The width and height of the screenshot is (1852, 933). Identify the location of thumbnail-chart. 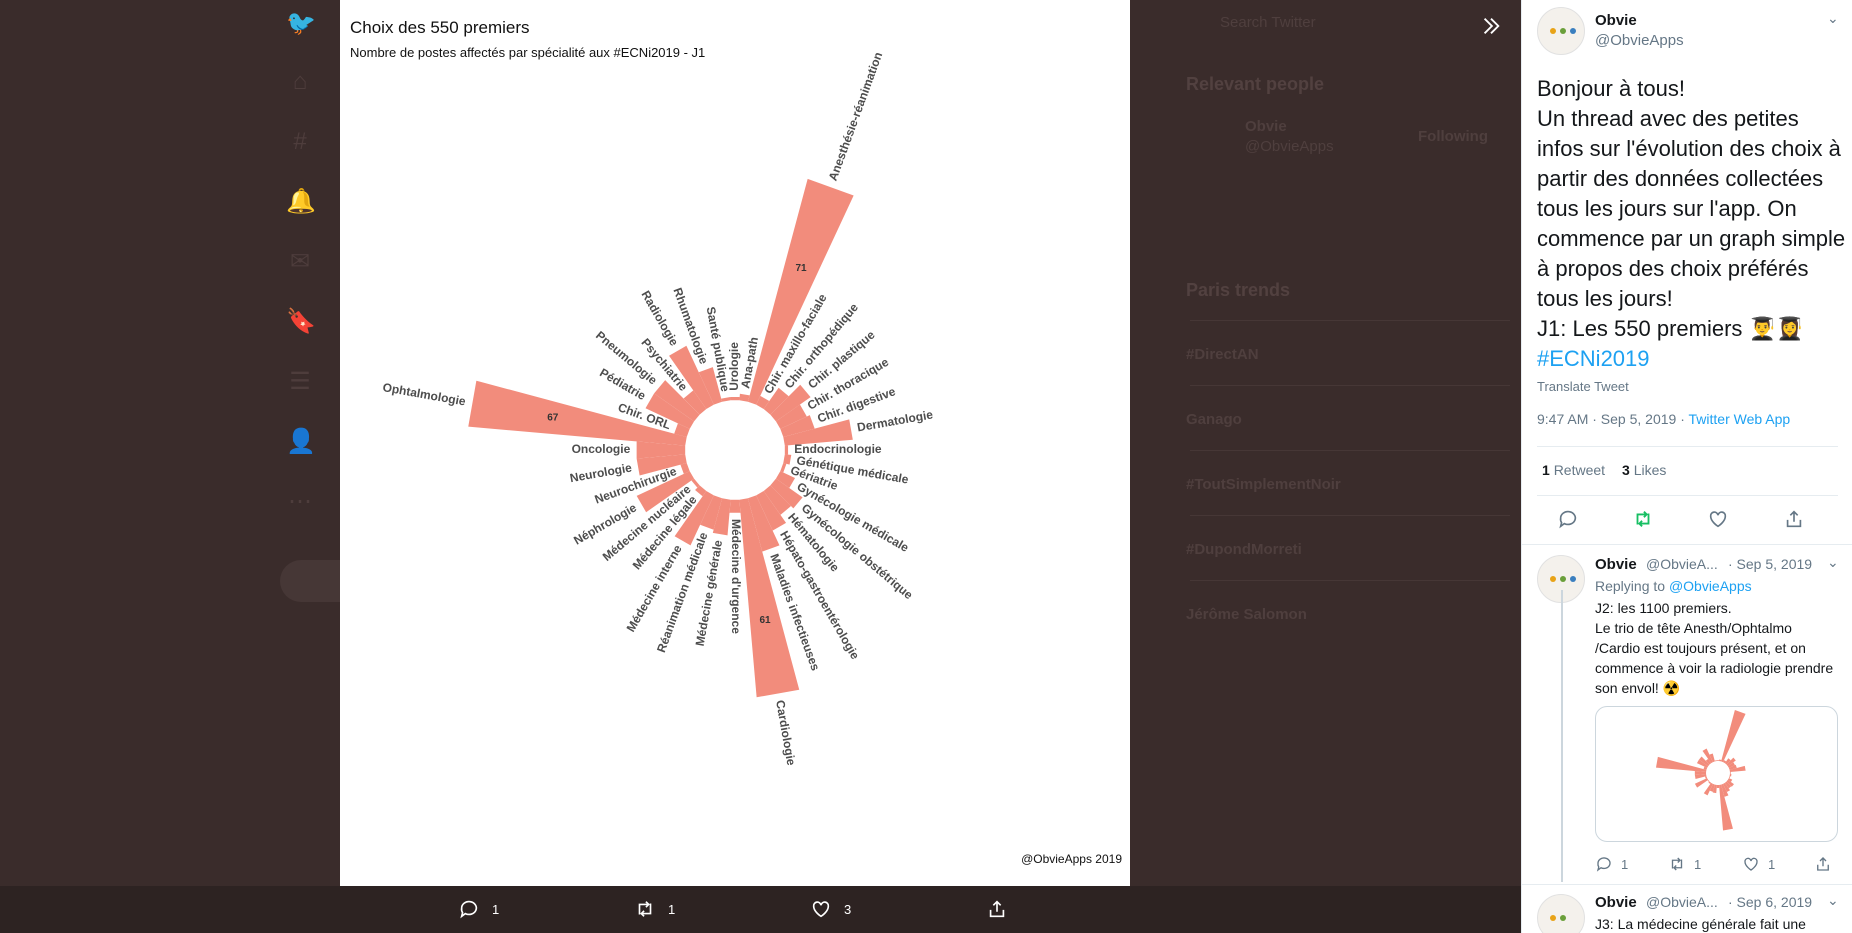
(1700, 770).